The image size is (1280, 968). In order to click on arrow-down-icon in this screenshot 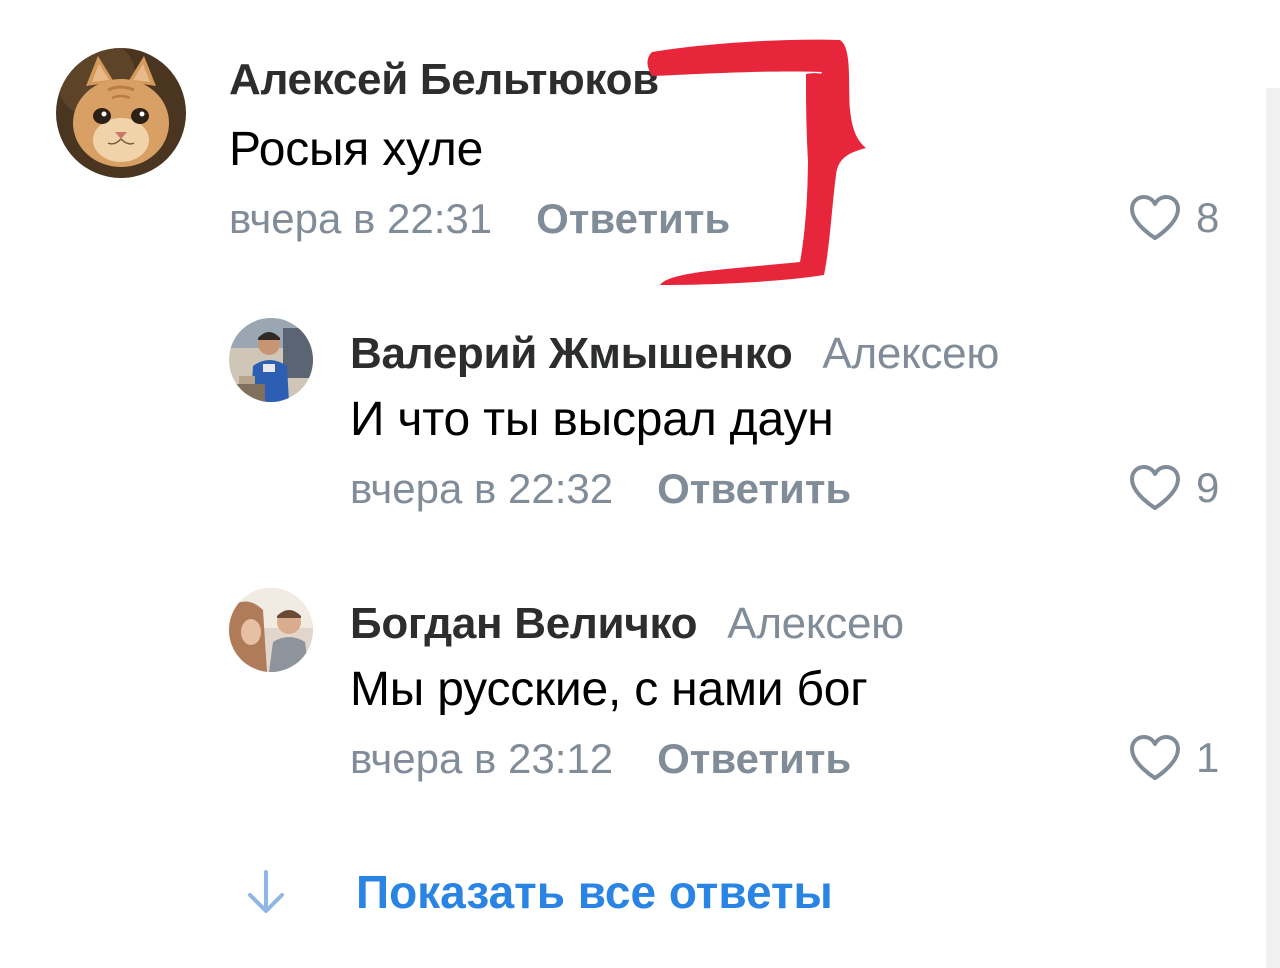, I will do `click(266, 891)`.